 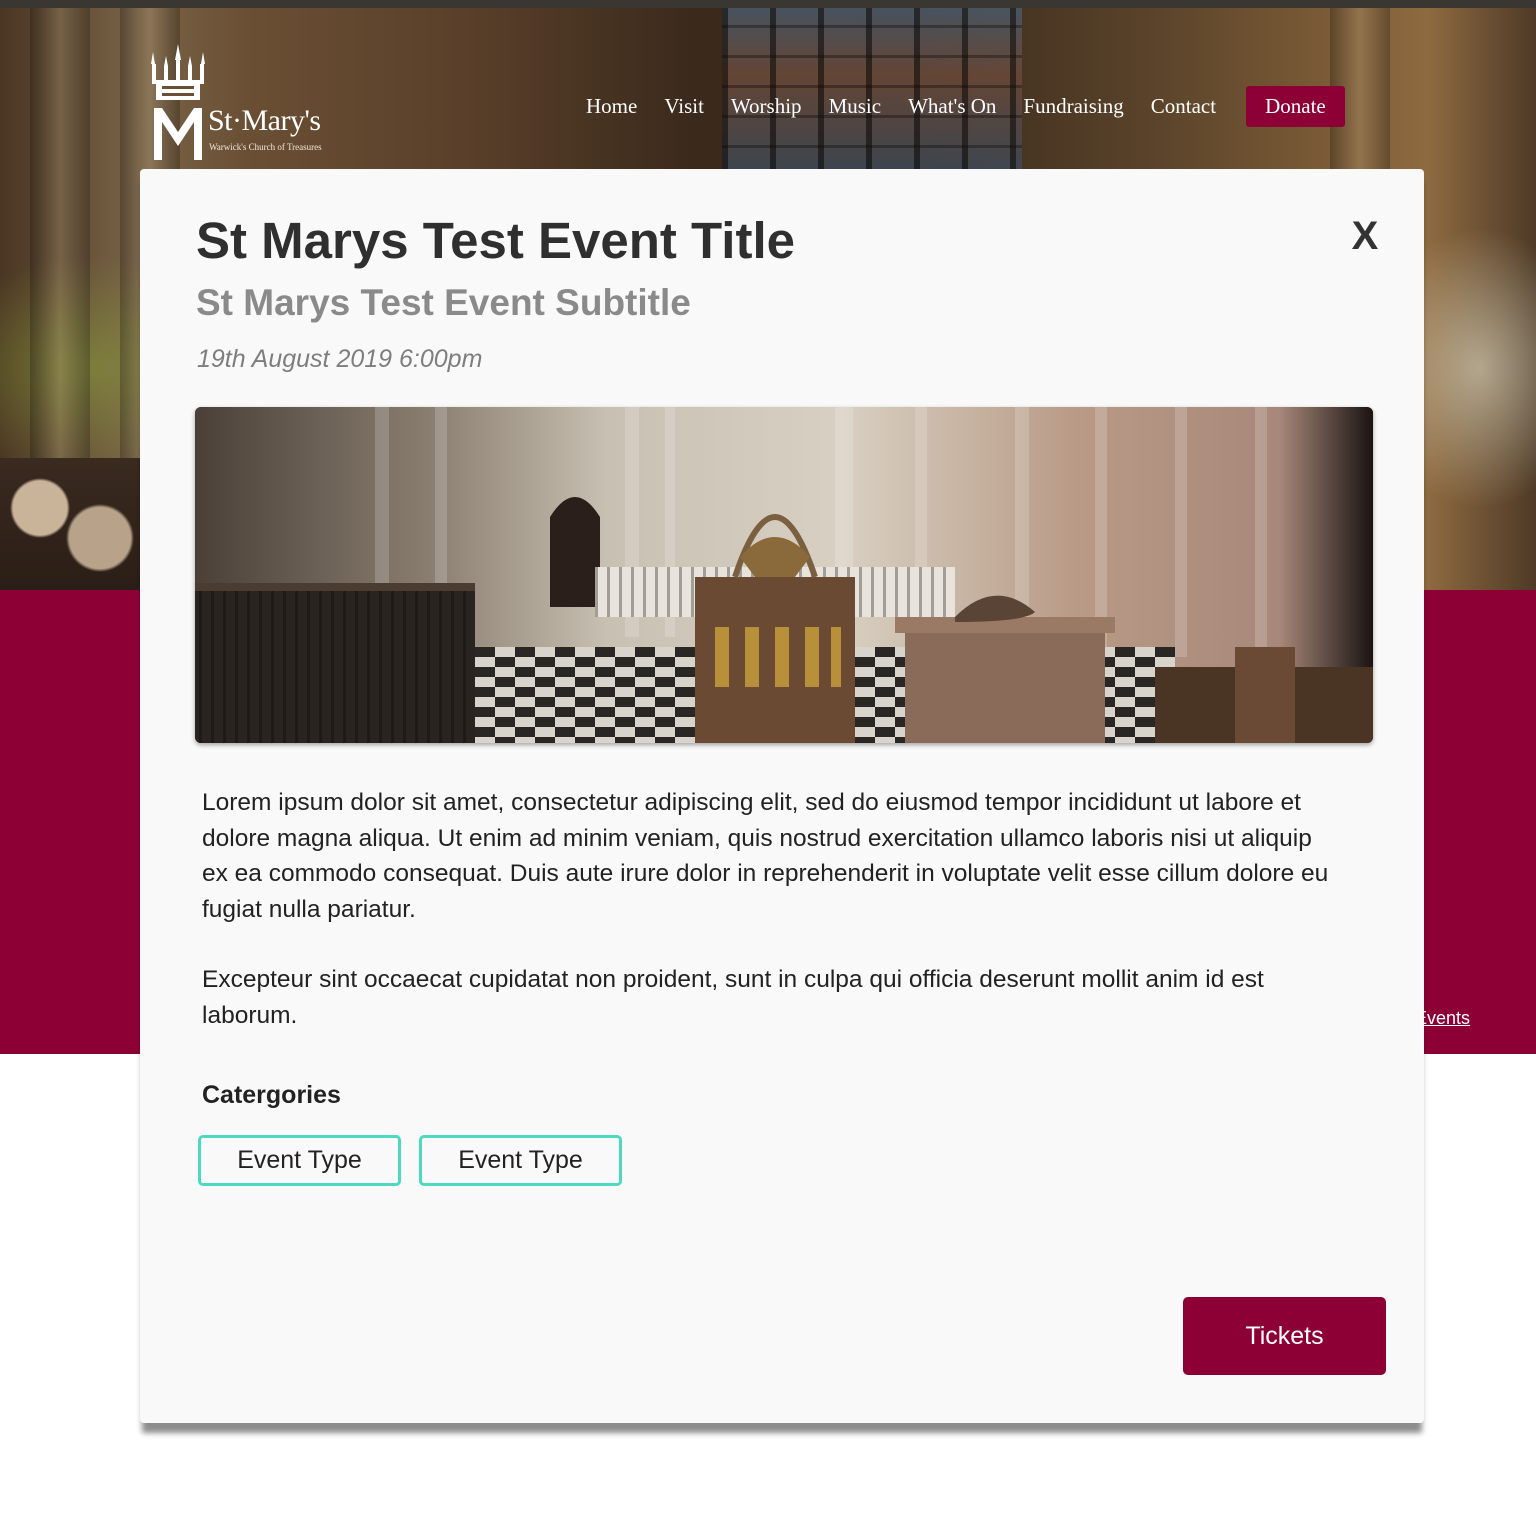 I want to click on nav-fundraising: Fundraising, so click(x=1073, y=106).